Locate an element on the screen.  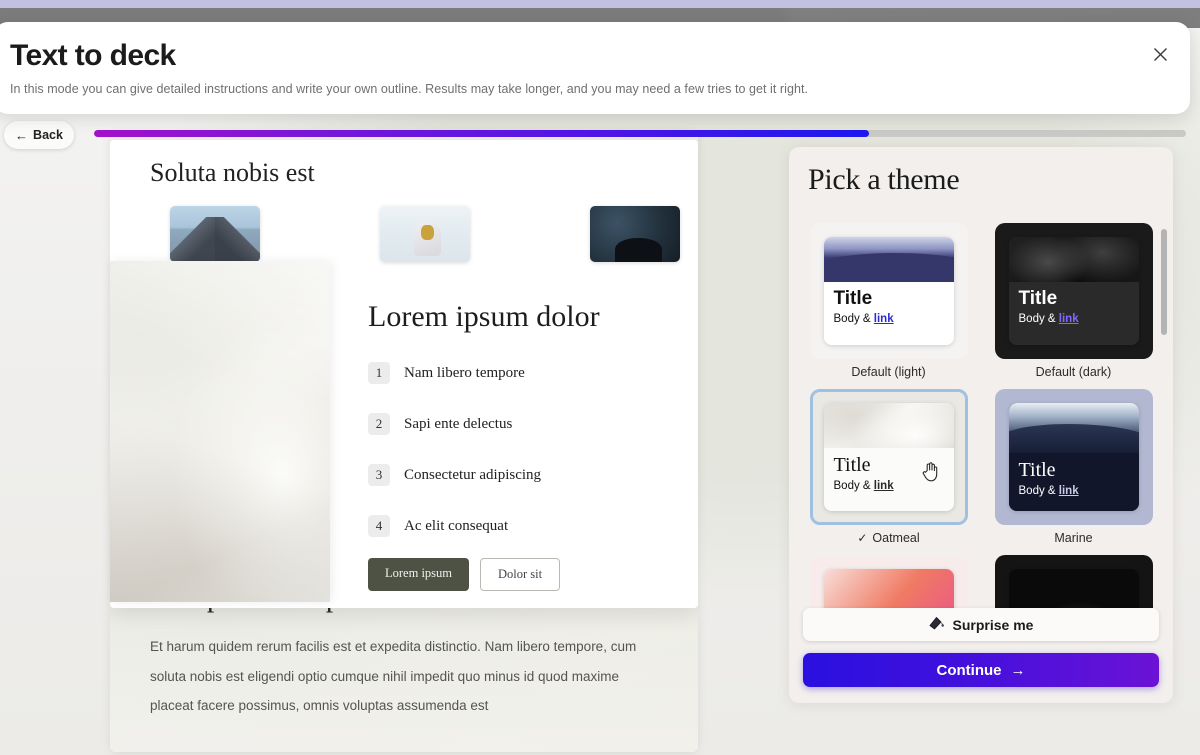
list-item-label: Consectetur adipiscing is located at coordinates (473, 474).